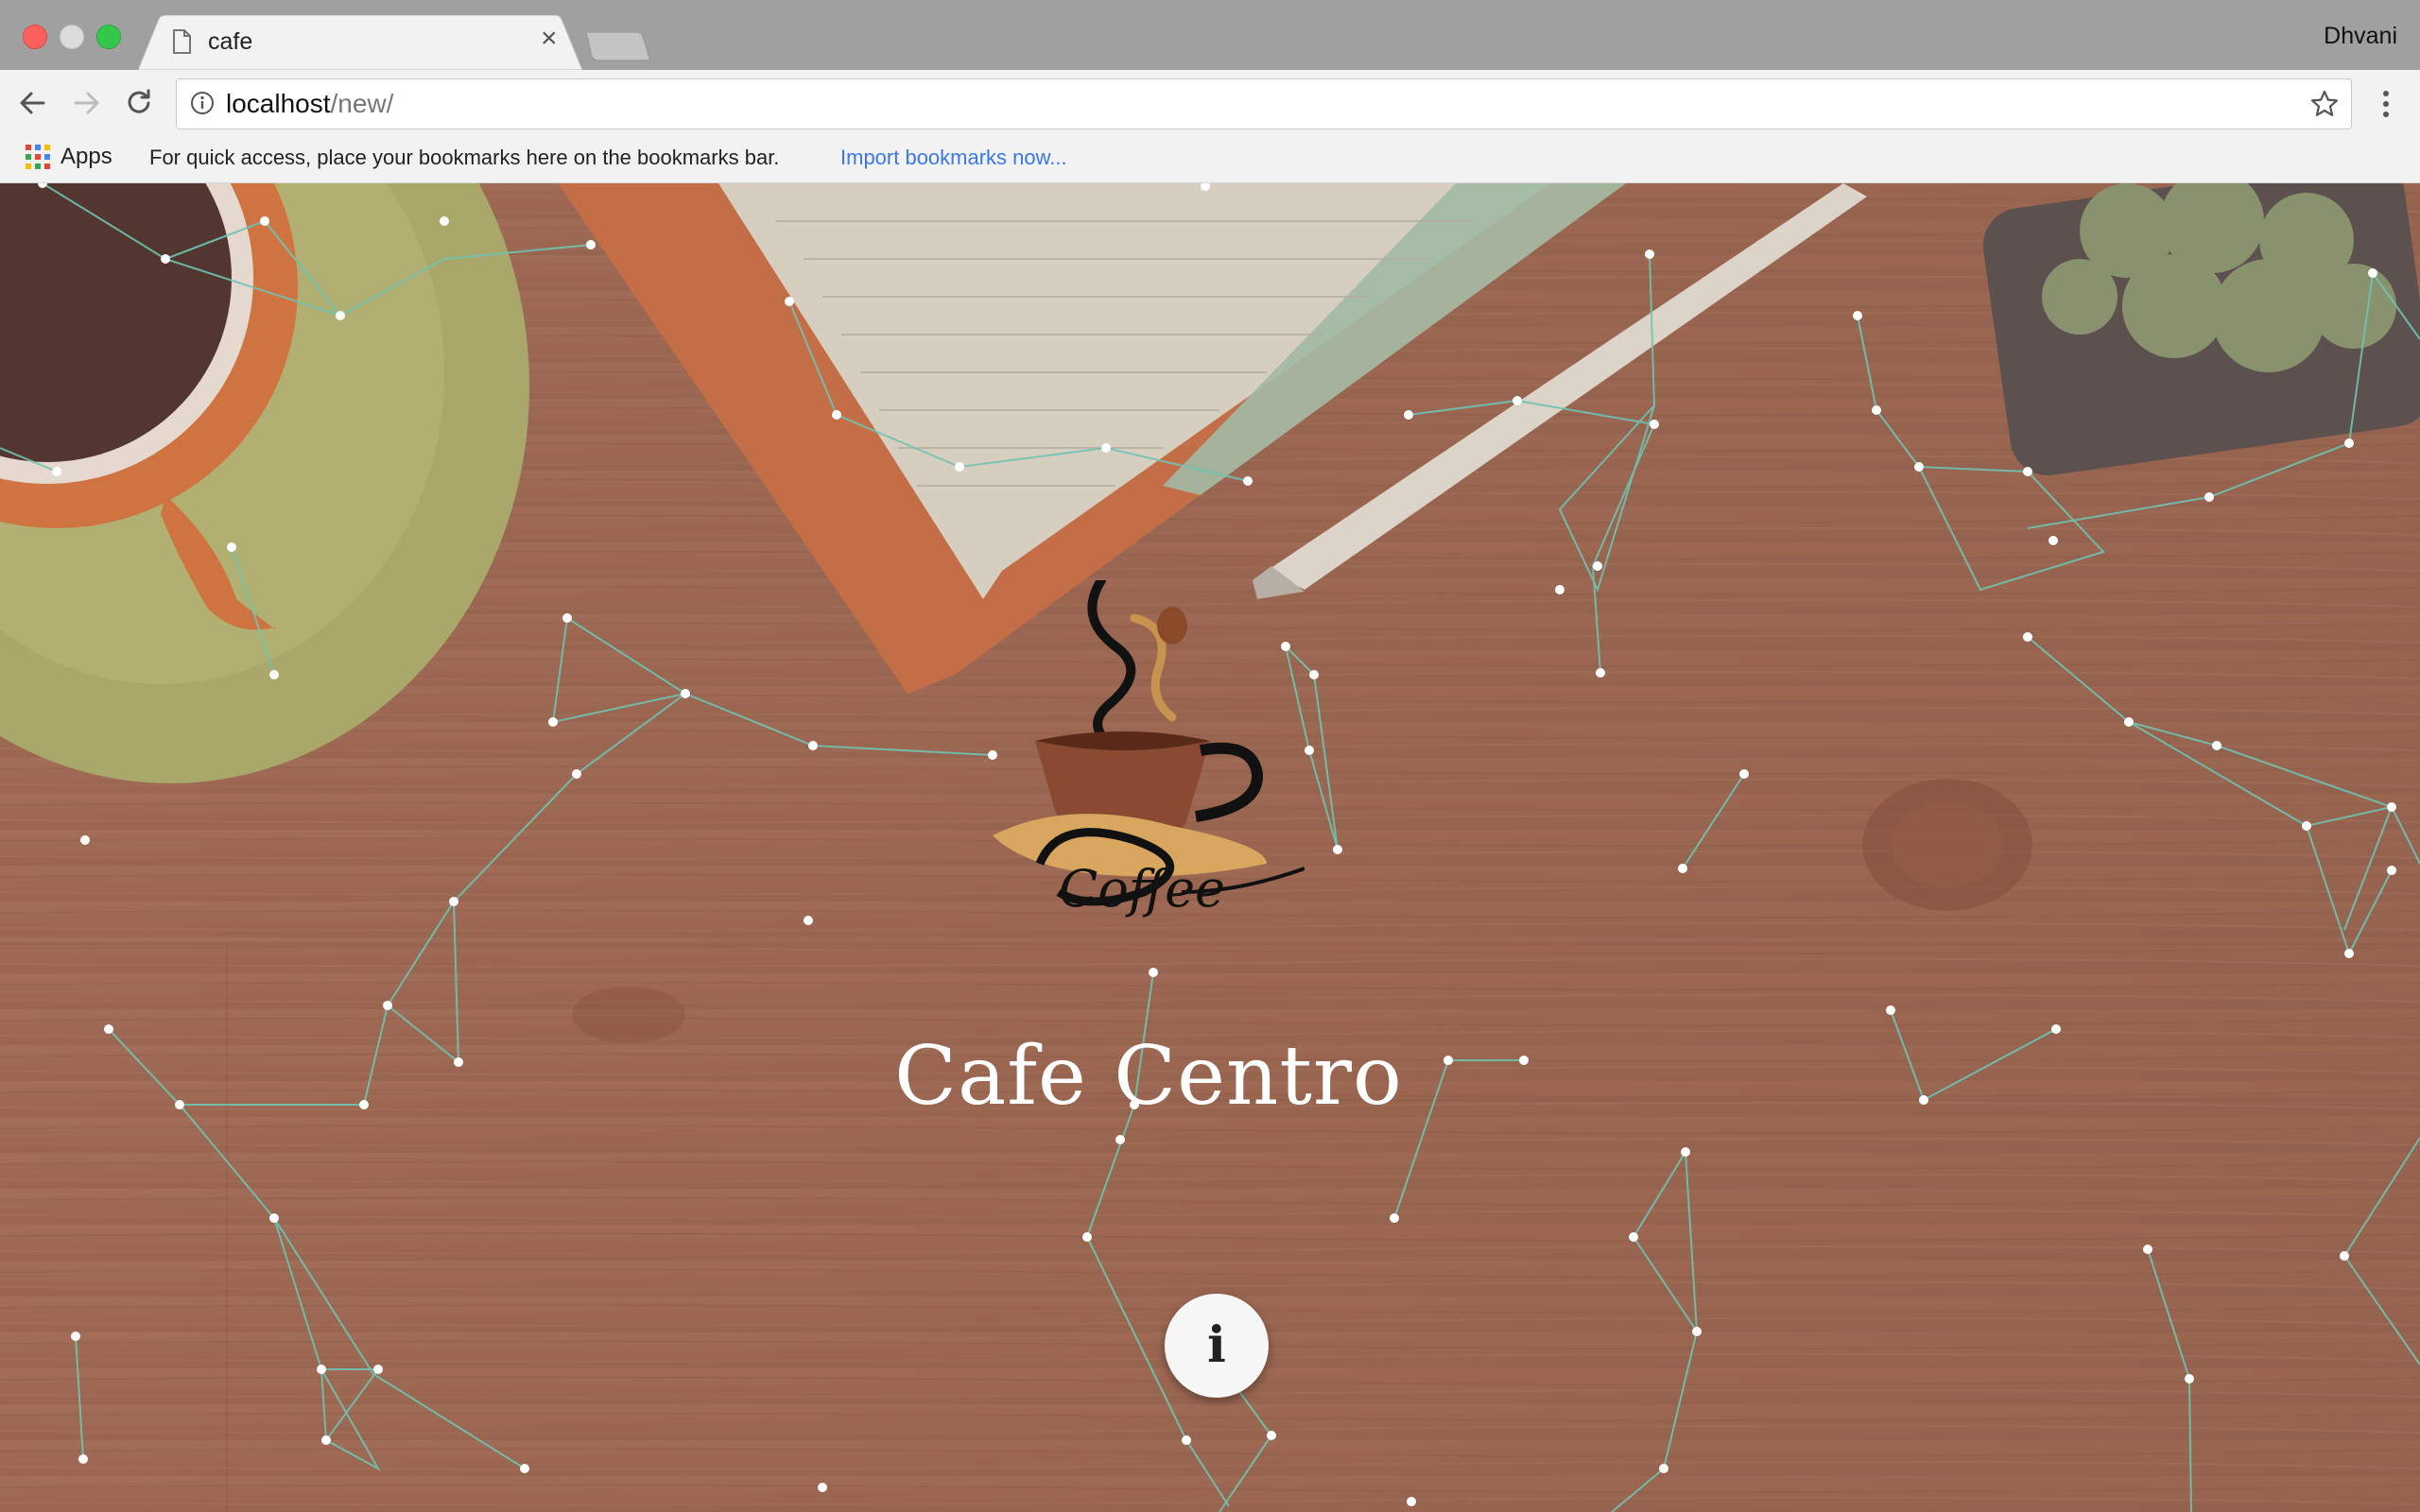 The height and width of the screenshot is (1512, 2420). What do you see at coordinates (2360, 36) in the screenshot?
I see `profile-name: Dhvani` at bounding box center [2360, 36].